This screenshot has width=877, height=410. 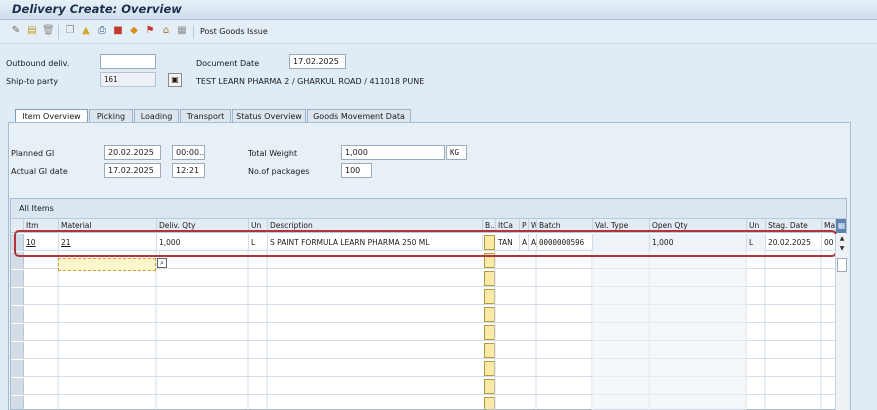 I want to click on ship-to-label: Ship-to party, so click(x=32, y=81).